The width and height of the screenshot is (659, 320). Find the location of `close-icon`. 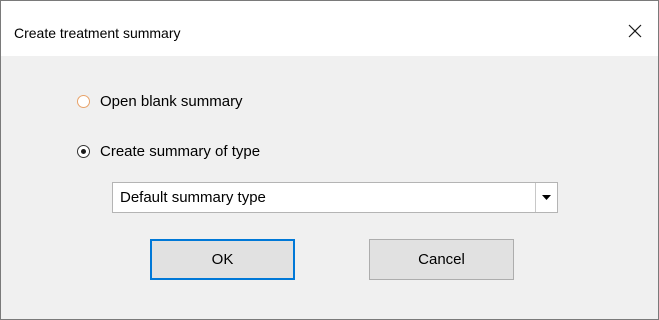

close-icon is located at coordinates (635, 31).